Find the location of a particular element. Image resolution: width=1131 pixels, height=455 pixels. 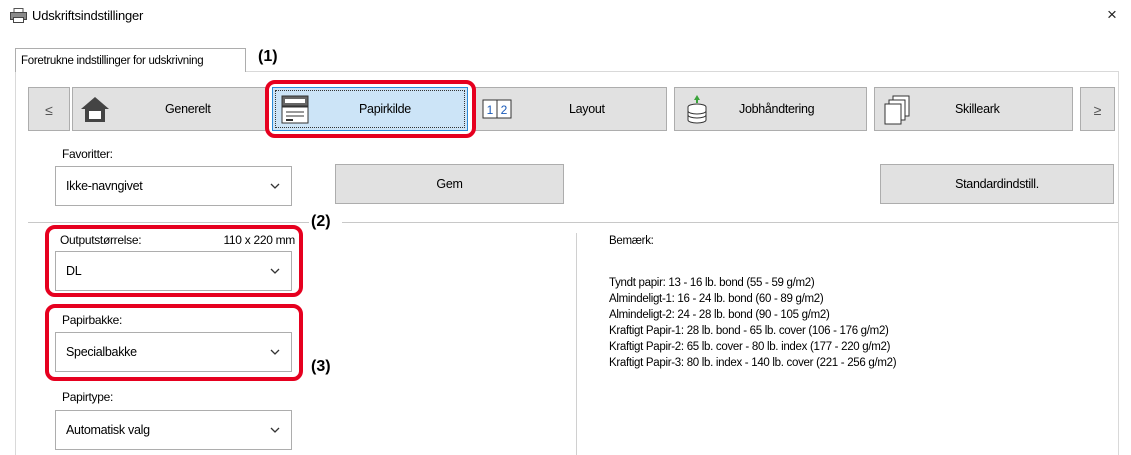

toolbar-skilleark-label: Skilleark is located at coordinates (977, 109).